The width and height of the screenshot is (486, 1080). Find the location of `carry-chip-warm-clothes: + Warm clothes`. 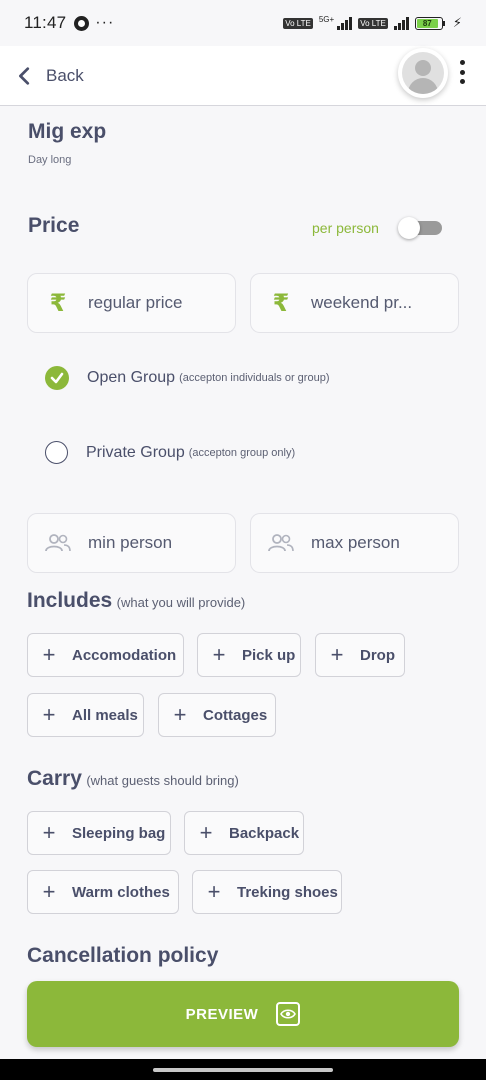

carry-chip-warm-clothes: + Warm clothes is located at coordinates (103, 892).